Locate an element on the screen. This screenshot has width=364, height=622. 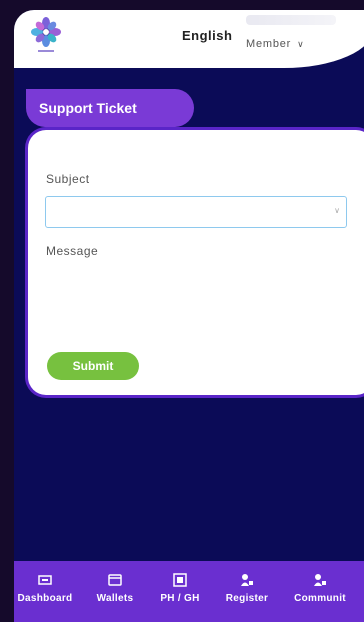
wallet-icon is located at coordinates (115, 580).